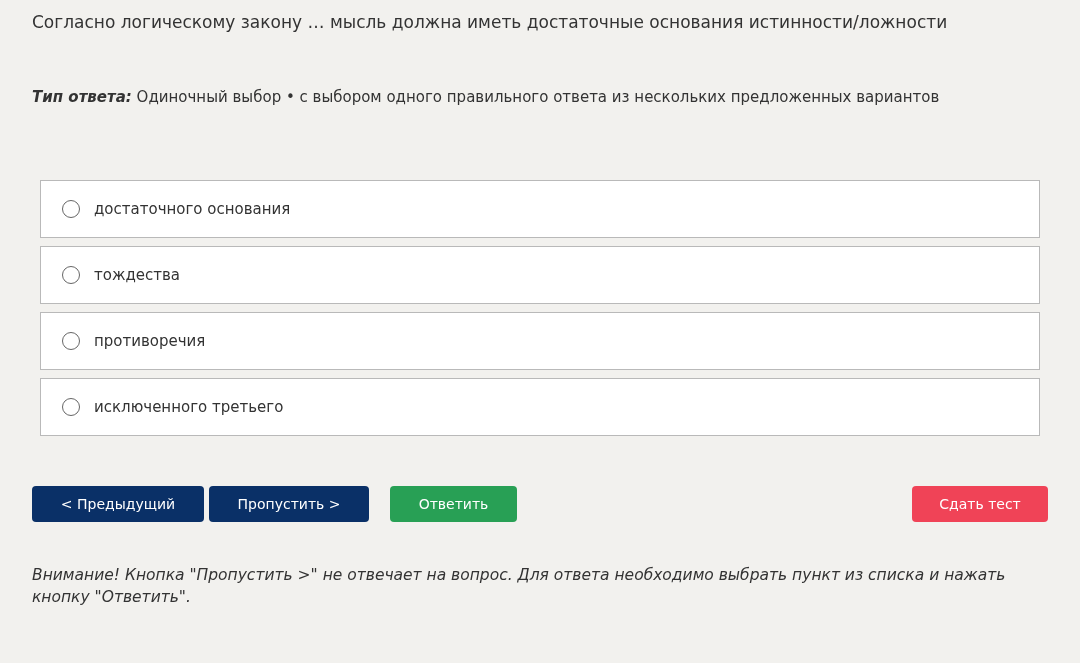 This screenshot has height=663, width=1080. What do you see at coordinates (980, 504) in the screenshot?
I see `finish-button: Сдать тест` at bounding box center [980, 504].